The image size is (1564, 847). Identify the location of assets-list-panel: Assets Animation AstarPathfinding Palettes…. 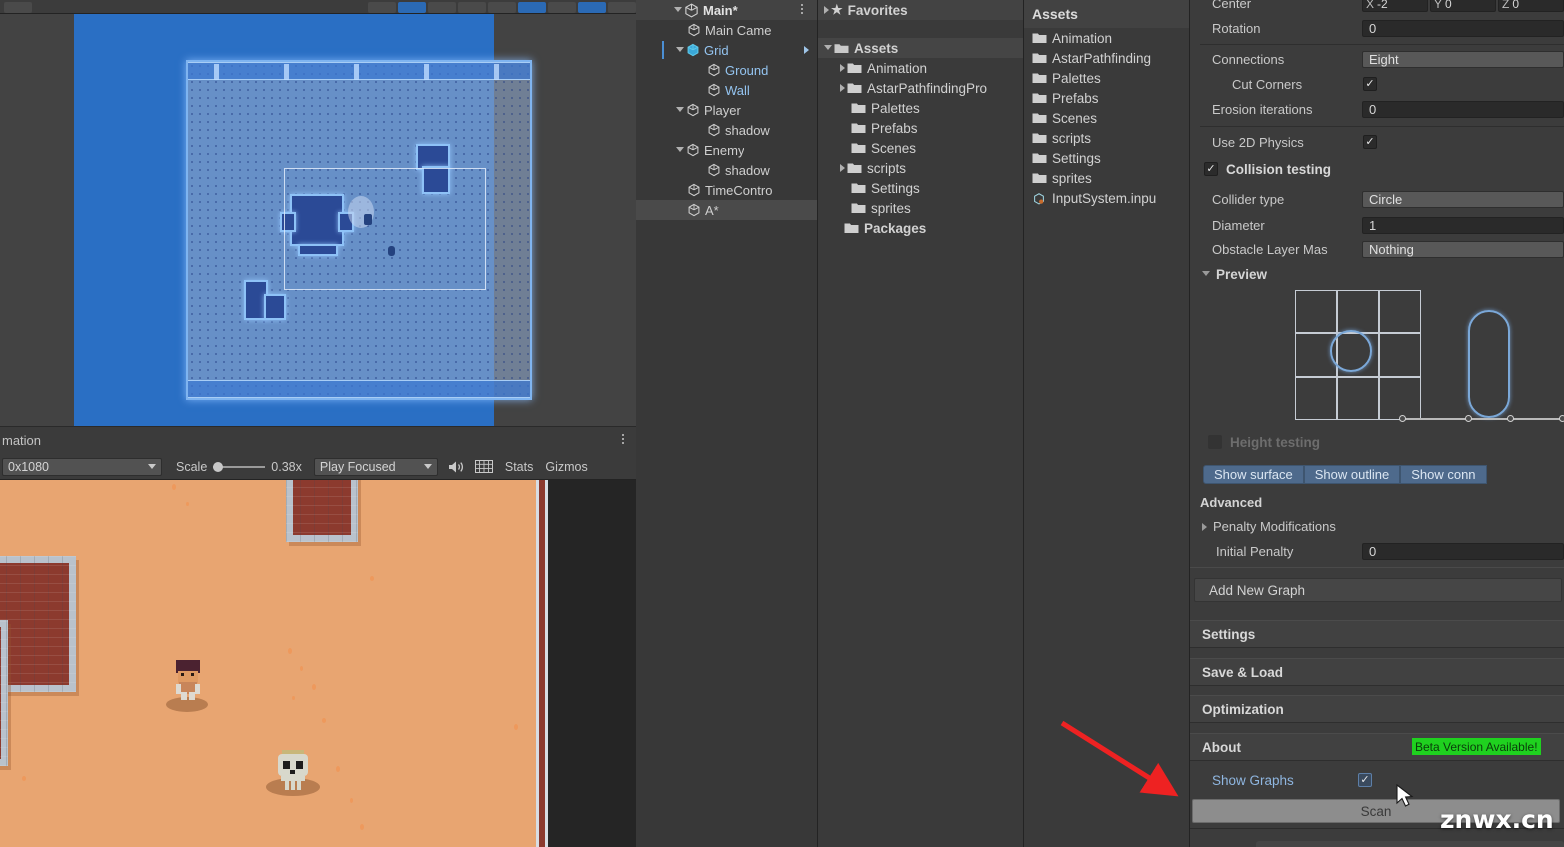
(1107, 423).